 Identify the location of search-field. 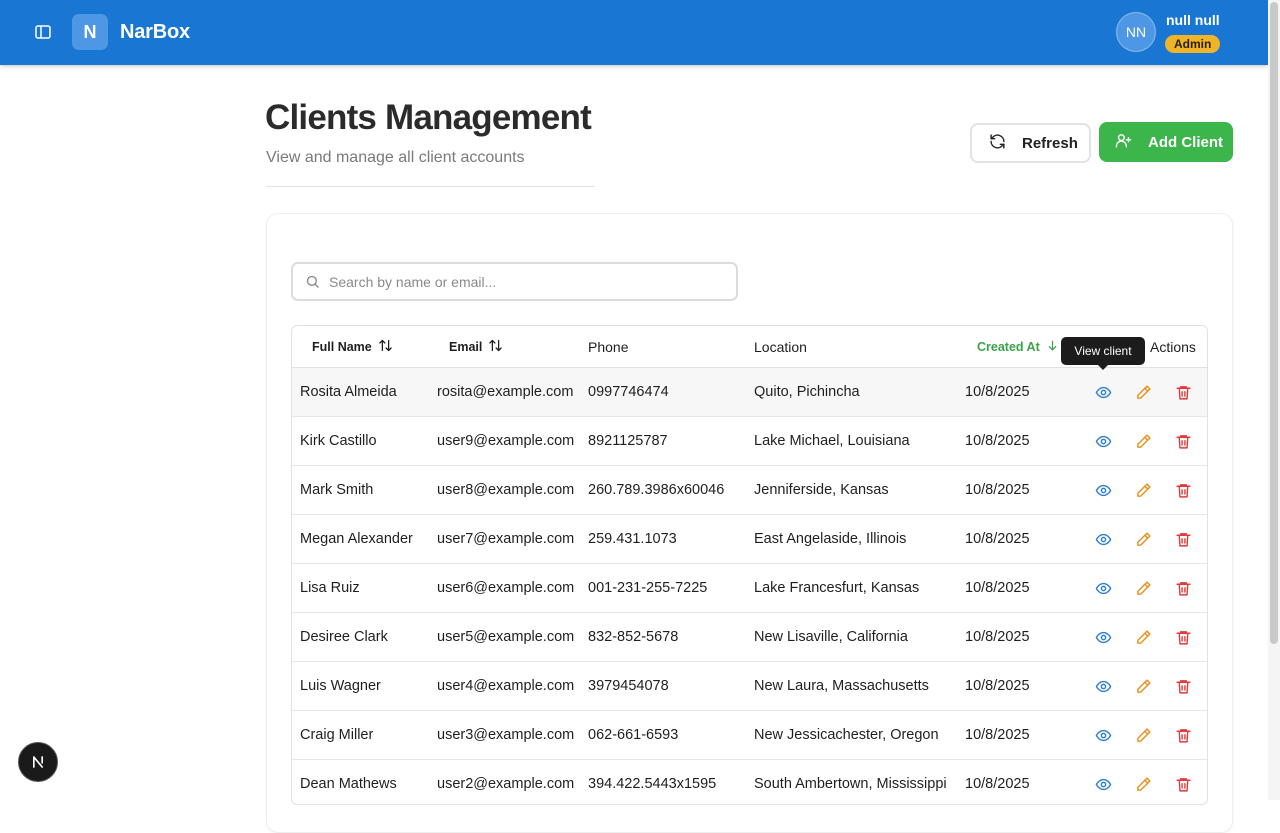
(514, 281).